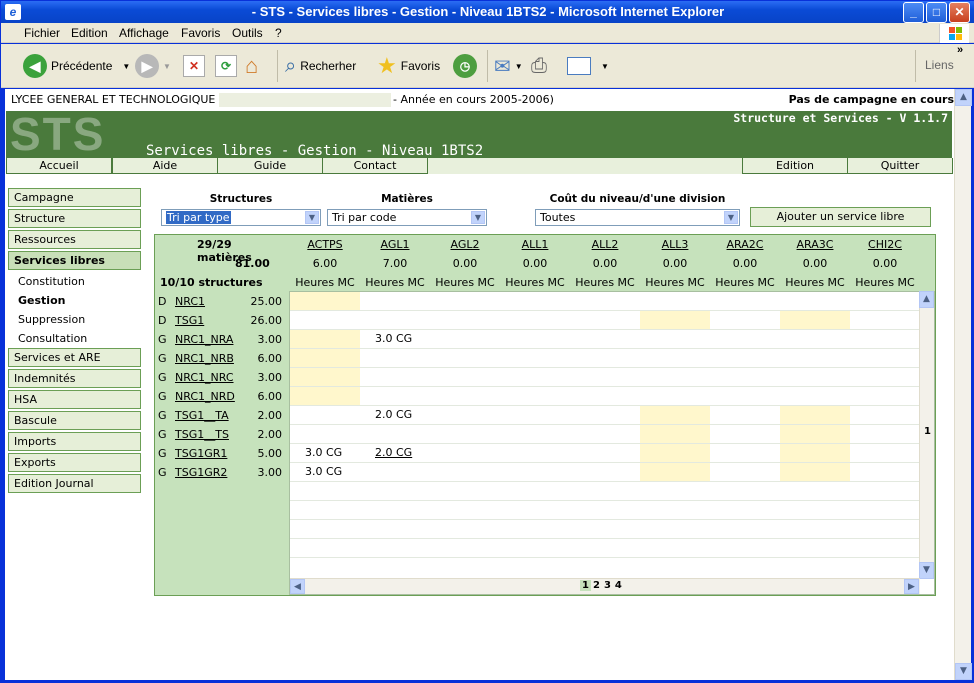 Image resolution: width=974 pixels, height=683 pixels. I want to click on sidebar-item-campagne: Campagne, so click(74, 197).